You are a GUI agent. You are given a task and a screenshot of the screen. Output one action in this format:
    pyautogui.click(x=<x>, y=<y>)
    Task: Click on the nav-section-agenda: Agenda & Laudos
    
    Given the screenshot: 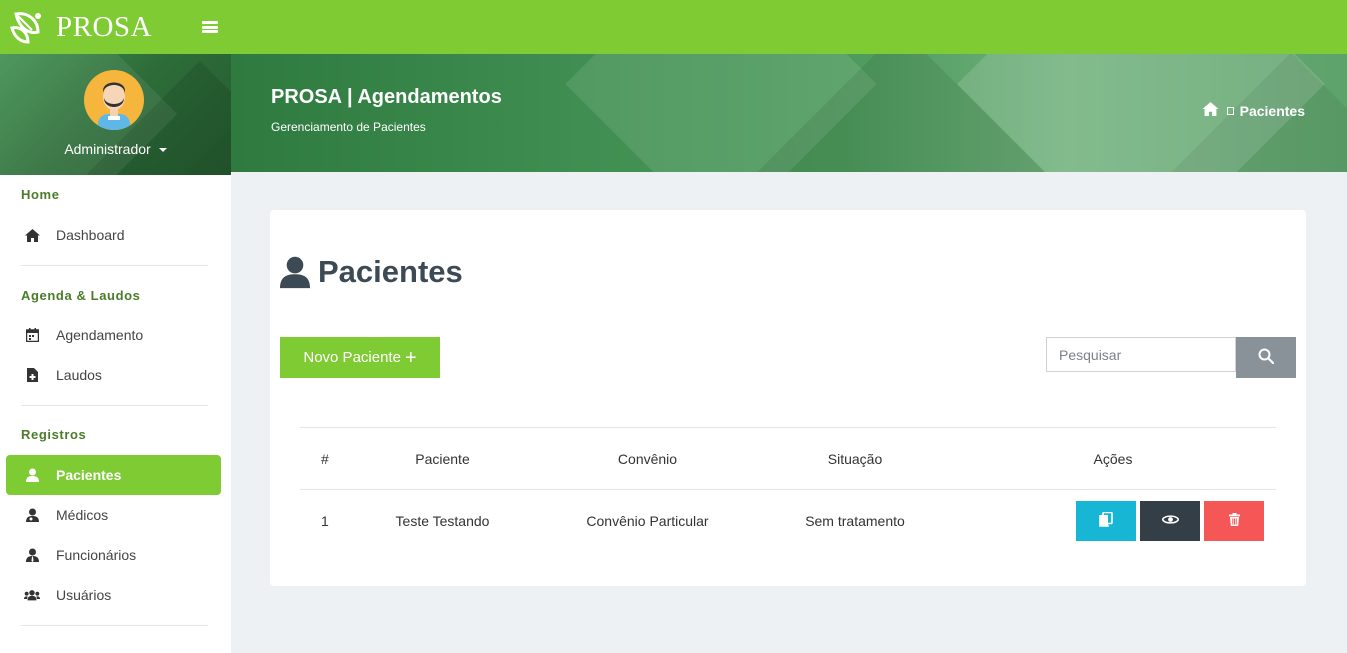 What is the action you would take?
    pyautogui.click(x=81, y=295)
    